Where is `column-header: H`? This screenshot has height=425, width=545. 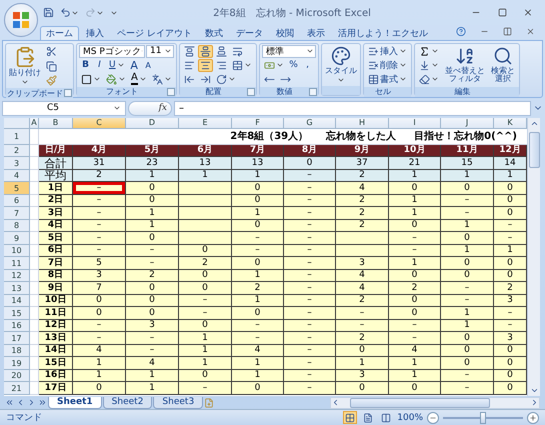 column-header: H is located at coordinates (362, 123).